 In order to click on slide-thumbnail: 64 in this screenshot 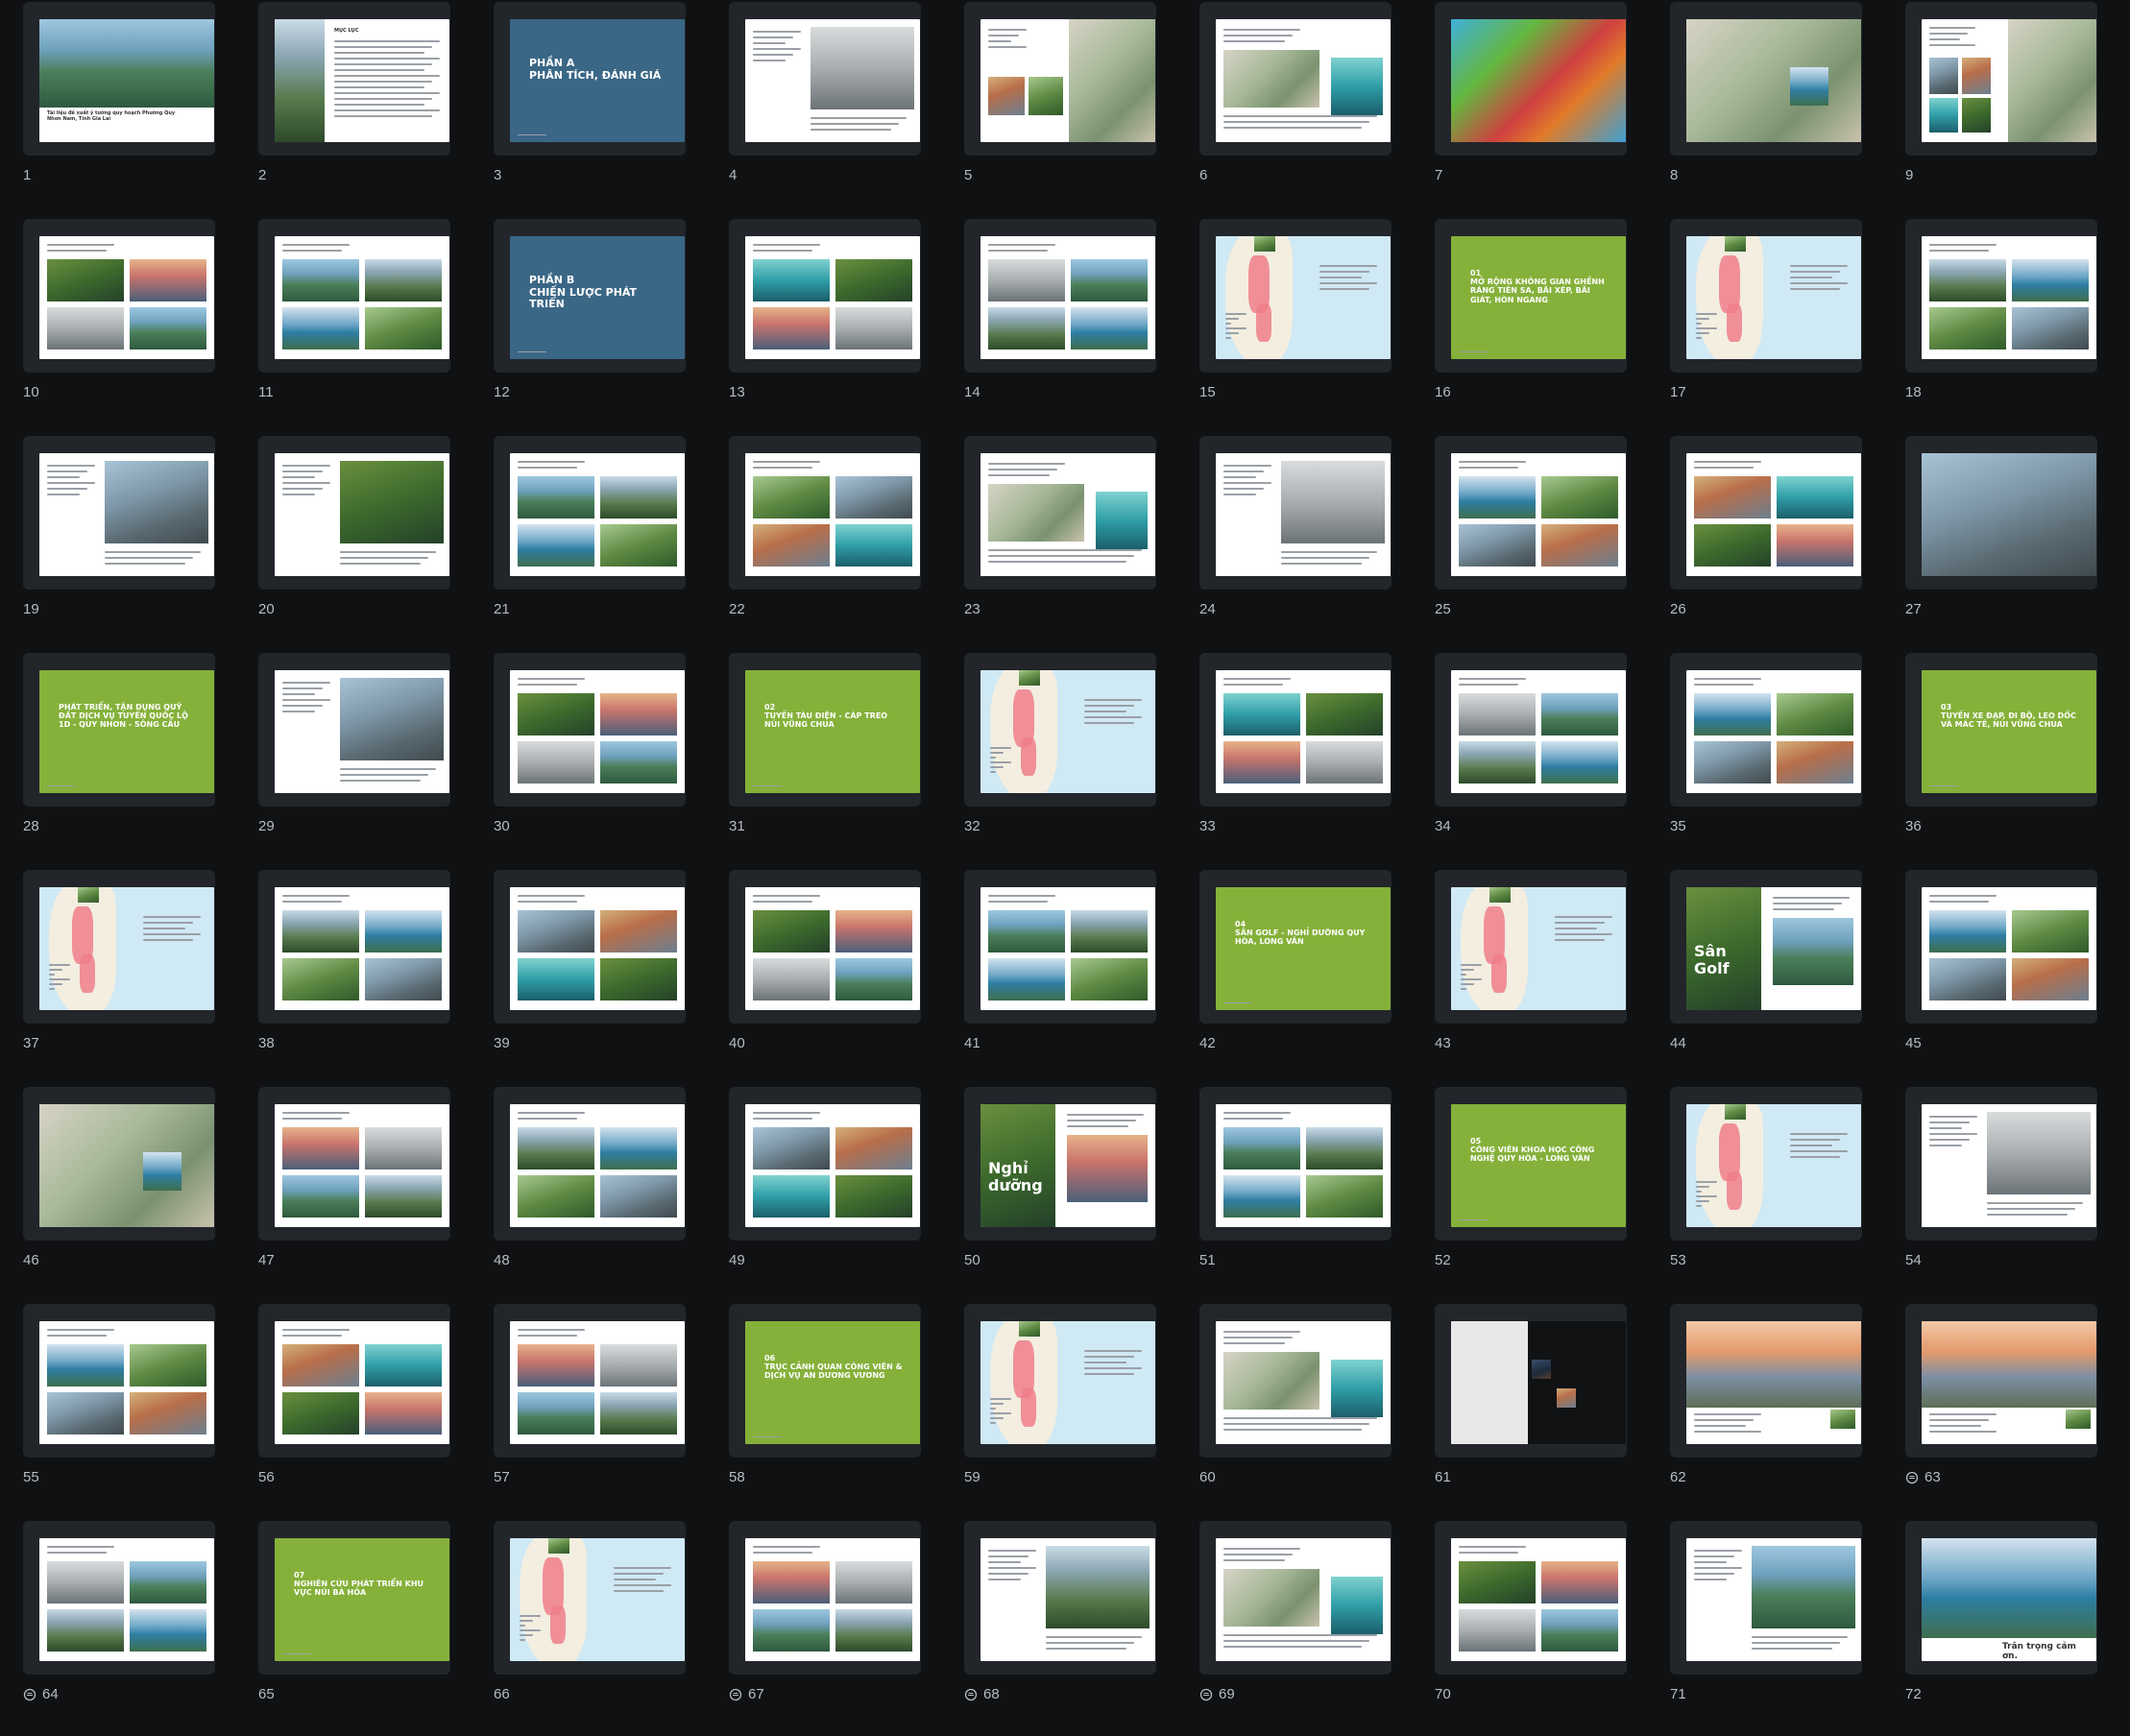, I will do `click(131, 1627)`.